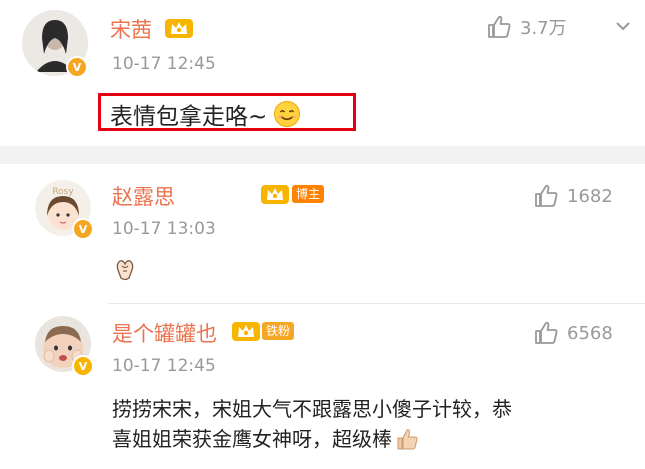 The image size is (645, 469). I want to click on post-text: 表情包拿走咯~, so click(205, 114).